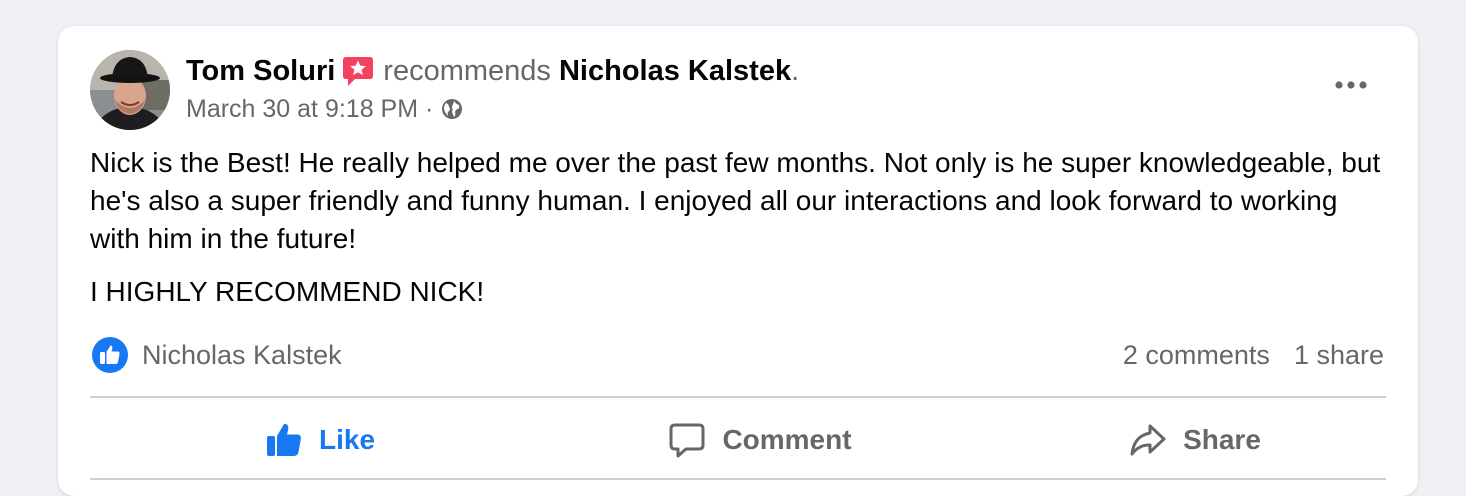 The image size is (1466, 496). I want to click on comment-button: Comment, so click(760, 440).